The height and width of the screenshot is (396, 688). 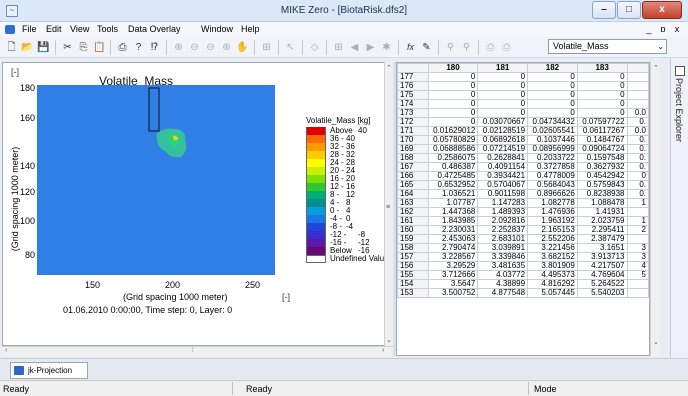 What do you see at coordinates (453, 149) in the screenshot?
I see `table-cell: 0.06888586` at bounding box center [453, 149].